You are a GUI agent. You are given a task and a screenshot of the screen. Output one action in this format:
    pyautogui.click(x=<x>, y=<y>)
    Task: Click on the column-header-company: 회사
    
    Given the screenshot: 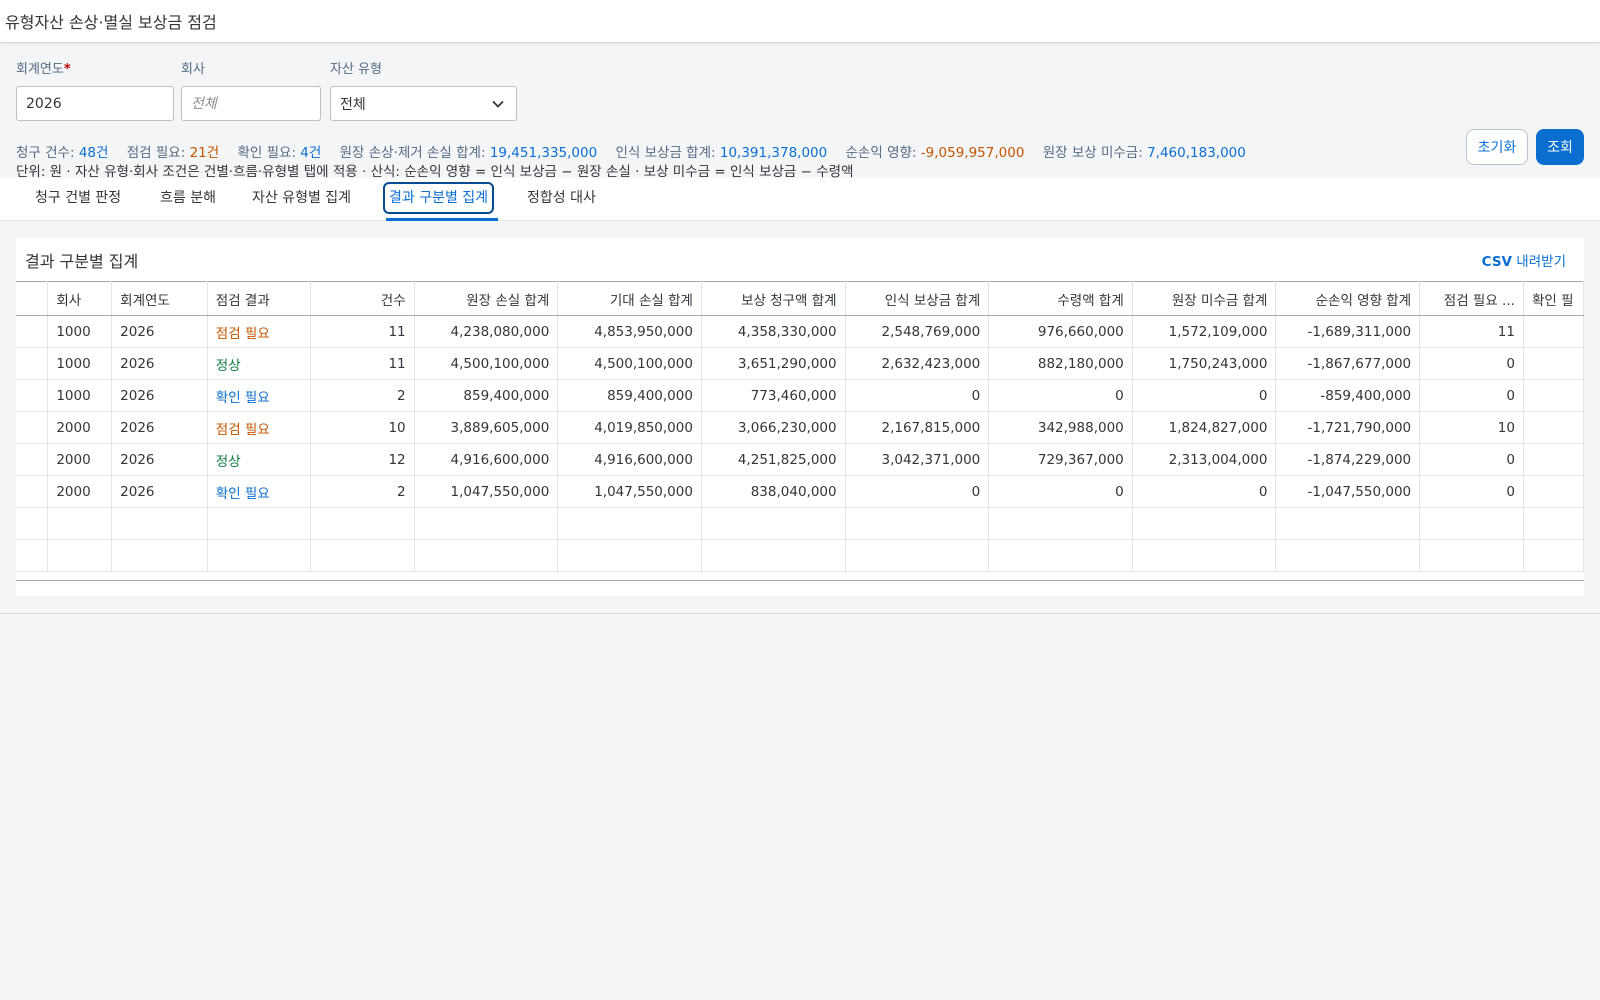 What is the action you would take?
    pyautogui.click(x=80, y=298)
    